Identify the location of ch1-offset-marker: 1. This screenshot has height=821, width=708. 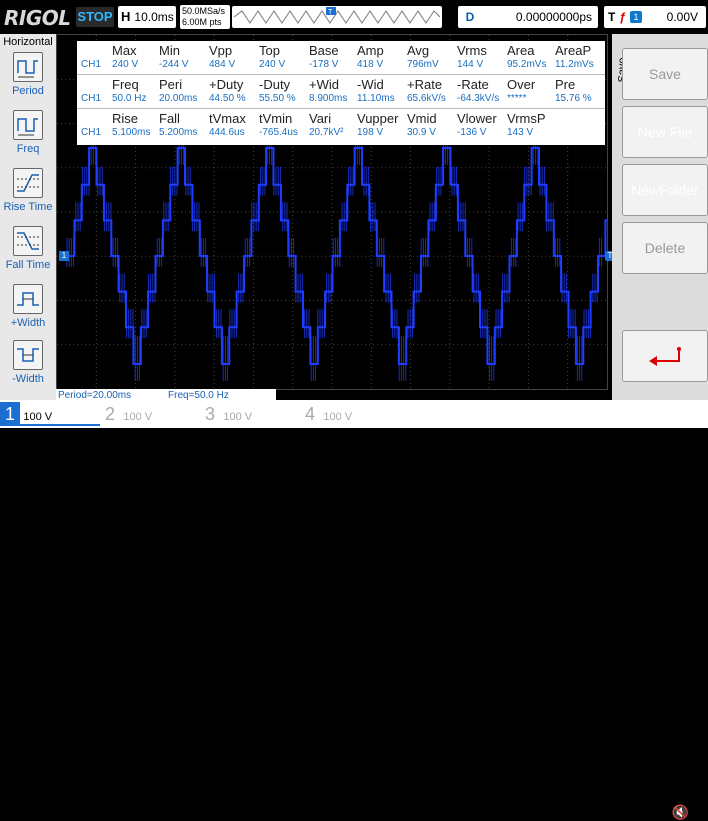
(64, 256).